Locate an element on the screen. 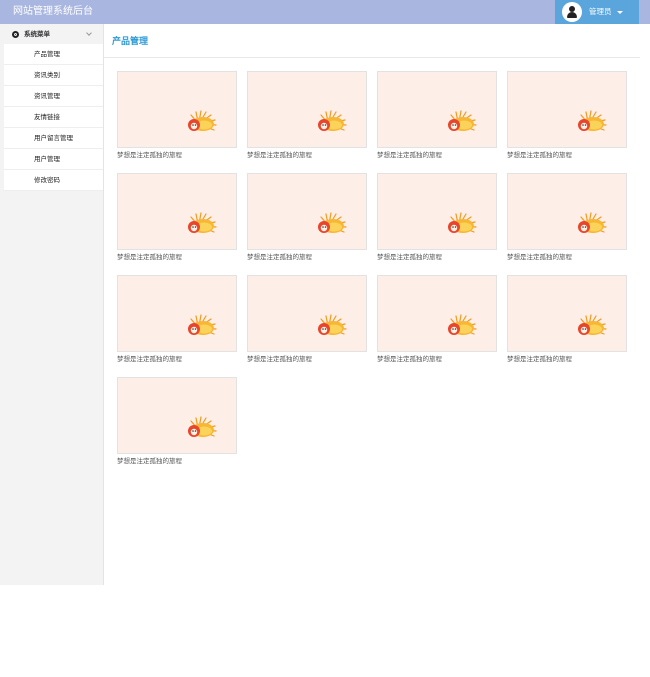 This screenshot has width=650, height=677. sidebar-item-label: 产品管理 is located at coordinates (47, 53).